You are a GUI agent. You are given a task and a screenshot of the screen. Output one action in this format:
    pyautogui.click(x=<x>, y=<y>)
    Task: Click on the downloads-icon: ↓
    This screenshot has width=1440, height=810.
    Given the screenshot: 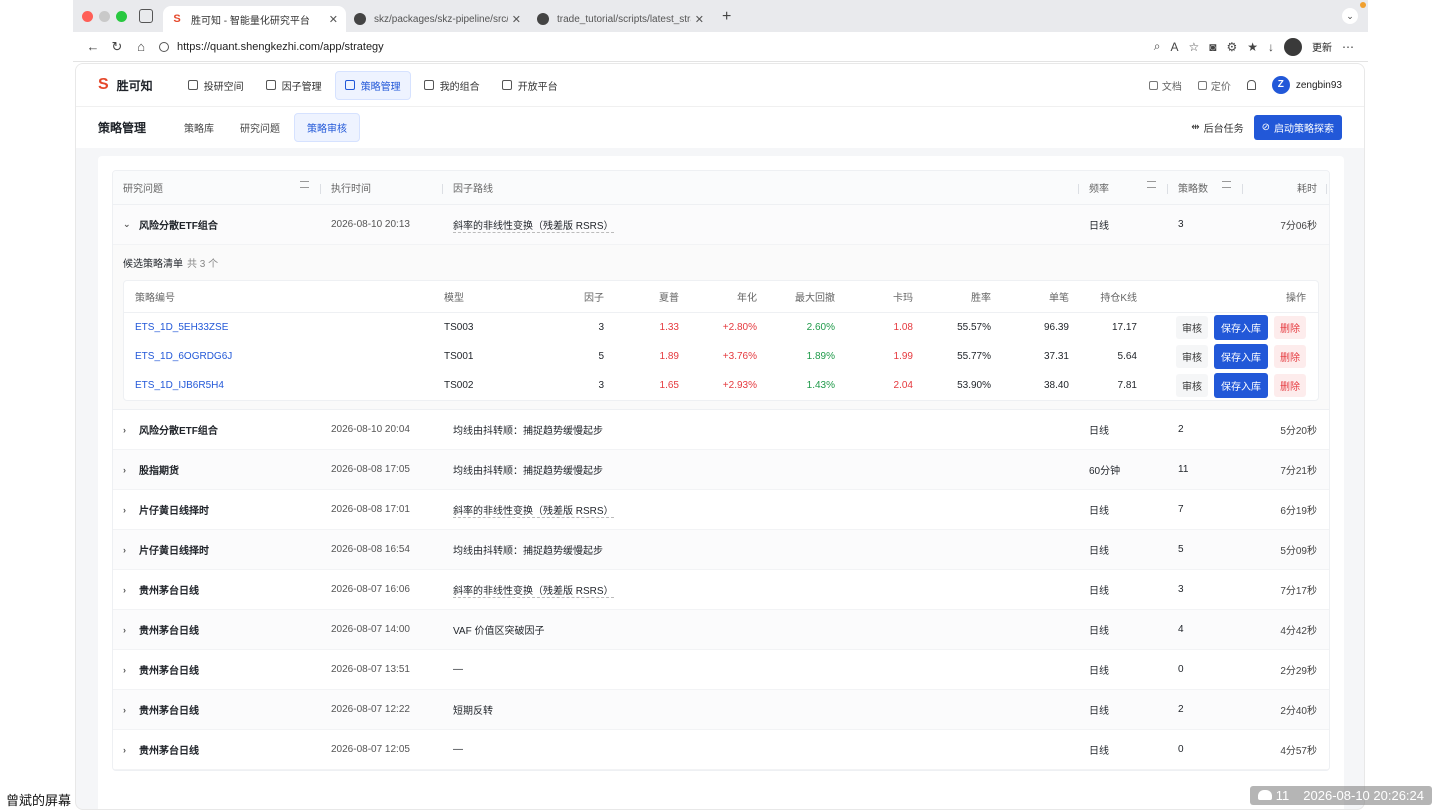 What is the action you would take?
    pyautogui.click(x=1271, y=47)
    